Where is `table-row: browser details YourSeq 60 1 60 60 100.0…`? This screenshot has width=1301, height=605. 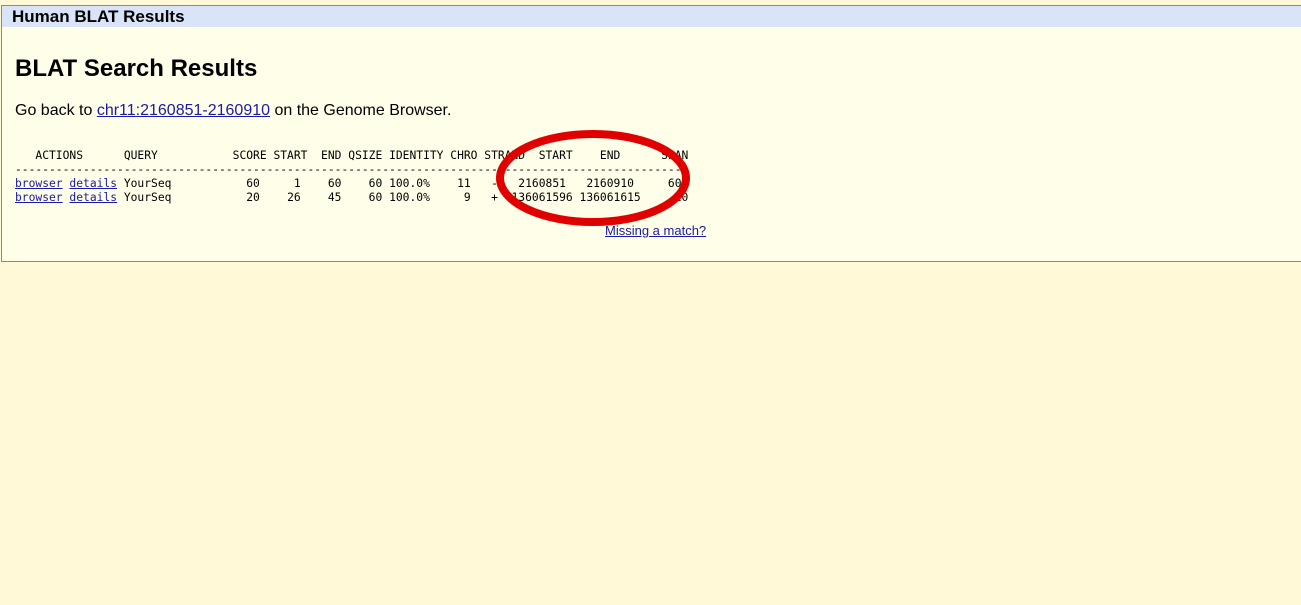 table-row: browser details YourSeq 60 1 60 60 100.0… is located at coordinates (348, 183).